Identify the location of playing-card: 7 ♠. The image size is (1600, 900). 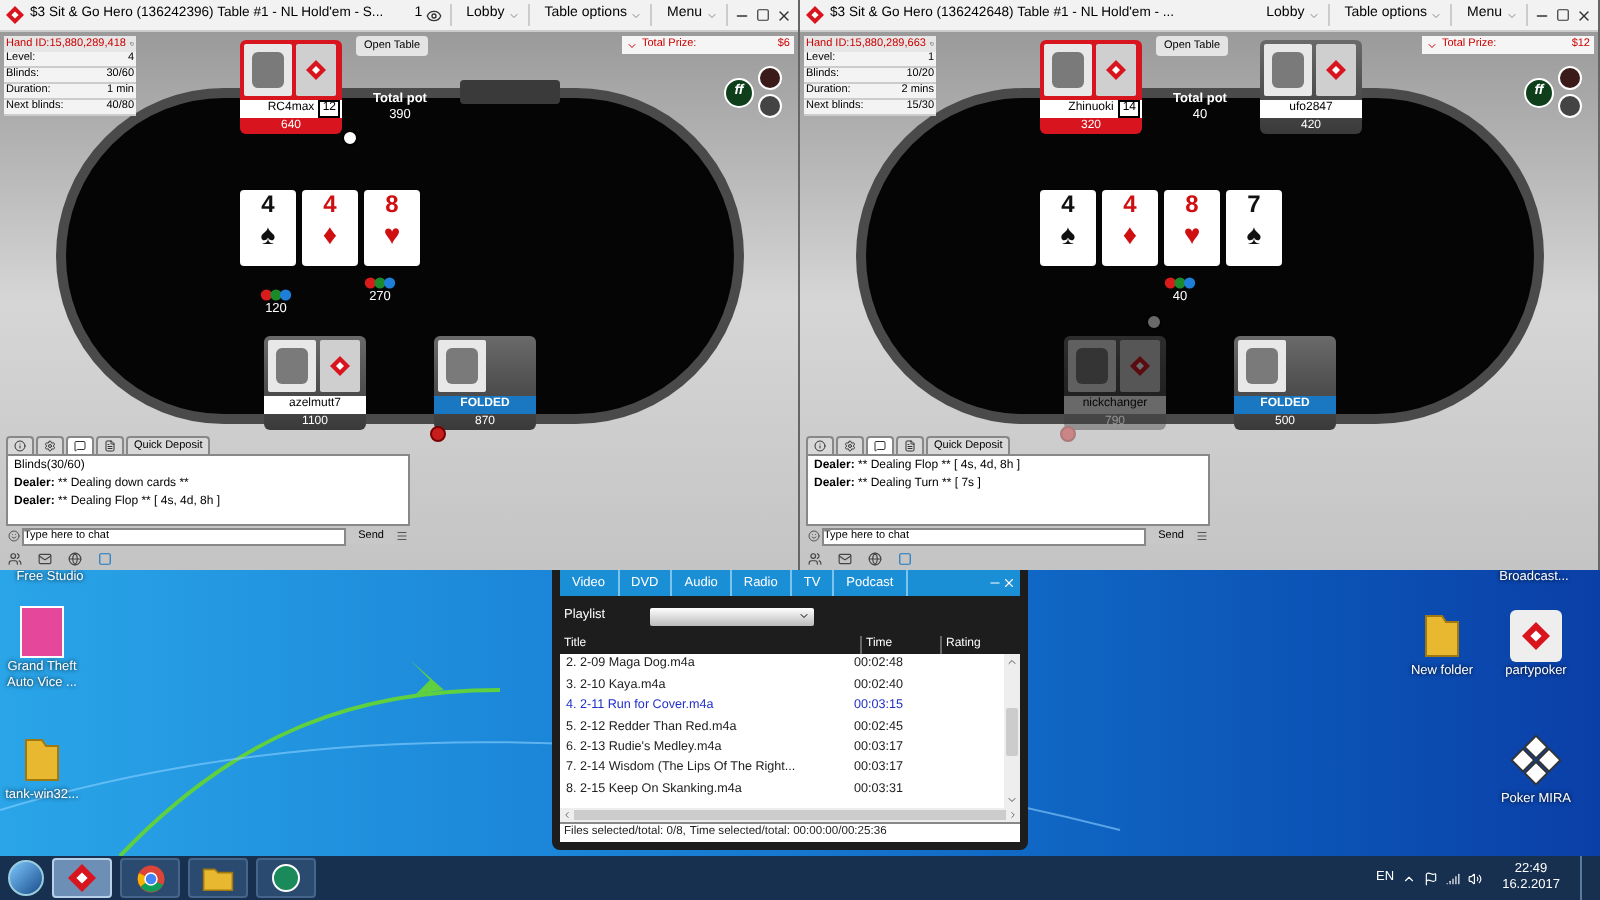
(1254, 228).